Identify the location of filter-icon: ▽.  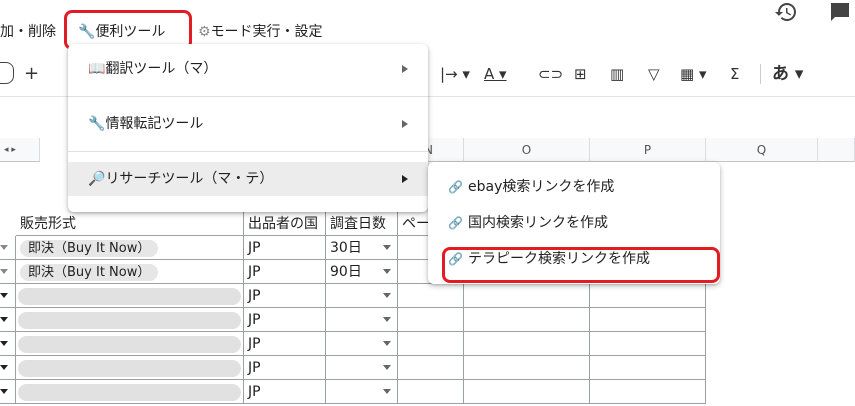
(654, 74).